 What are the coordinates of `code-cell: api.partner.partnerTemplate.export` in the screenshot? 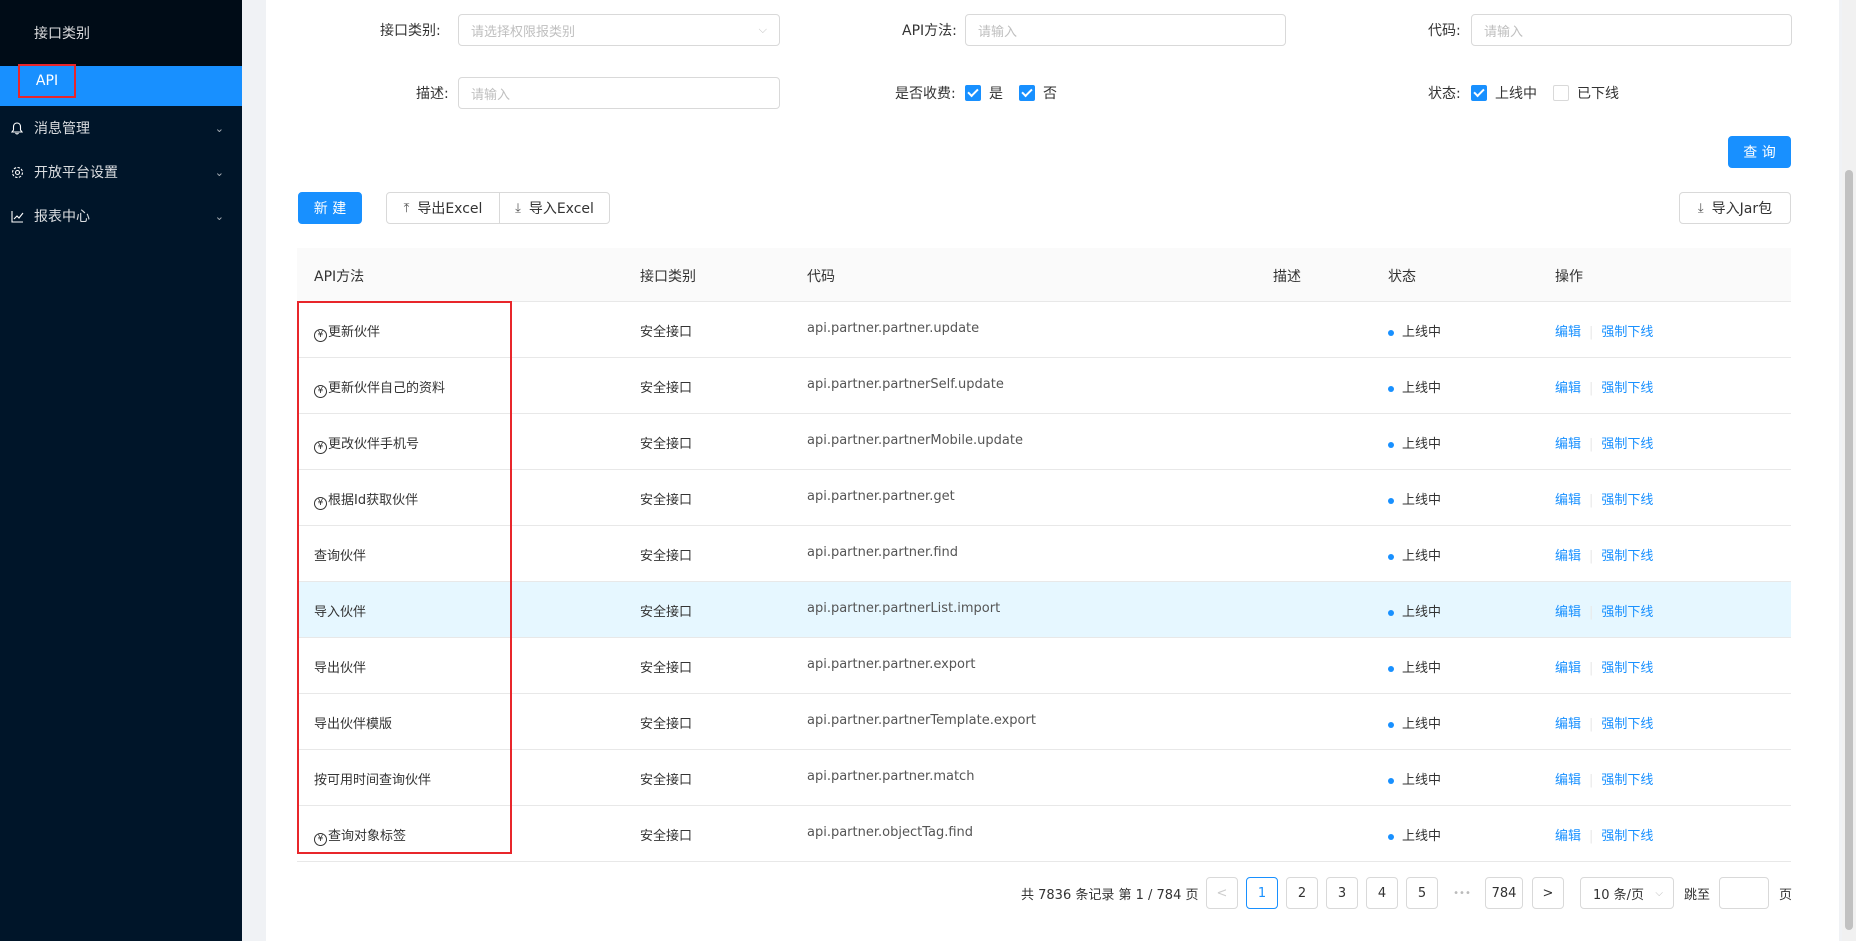 It's located at (921, 720).